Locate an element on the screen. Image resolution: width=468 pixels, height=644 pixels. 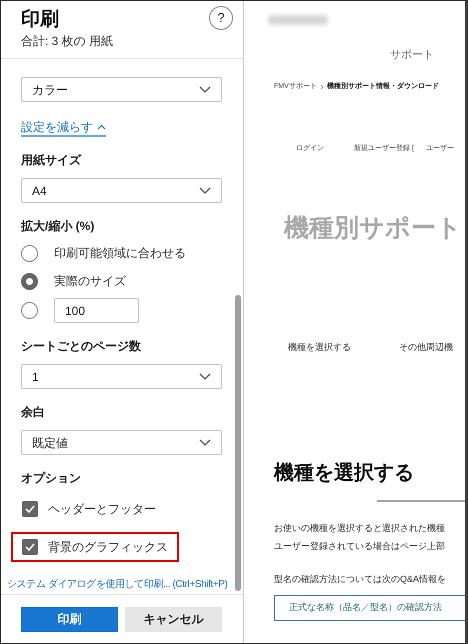
dropdown: 既定値 is located at coordinates (121, 442).